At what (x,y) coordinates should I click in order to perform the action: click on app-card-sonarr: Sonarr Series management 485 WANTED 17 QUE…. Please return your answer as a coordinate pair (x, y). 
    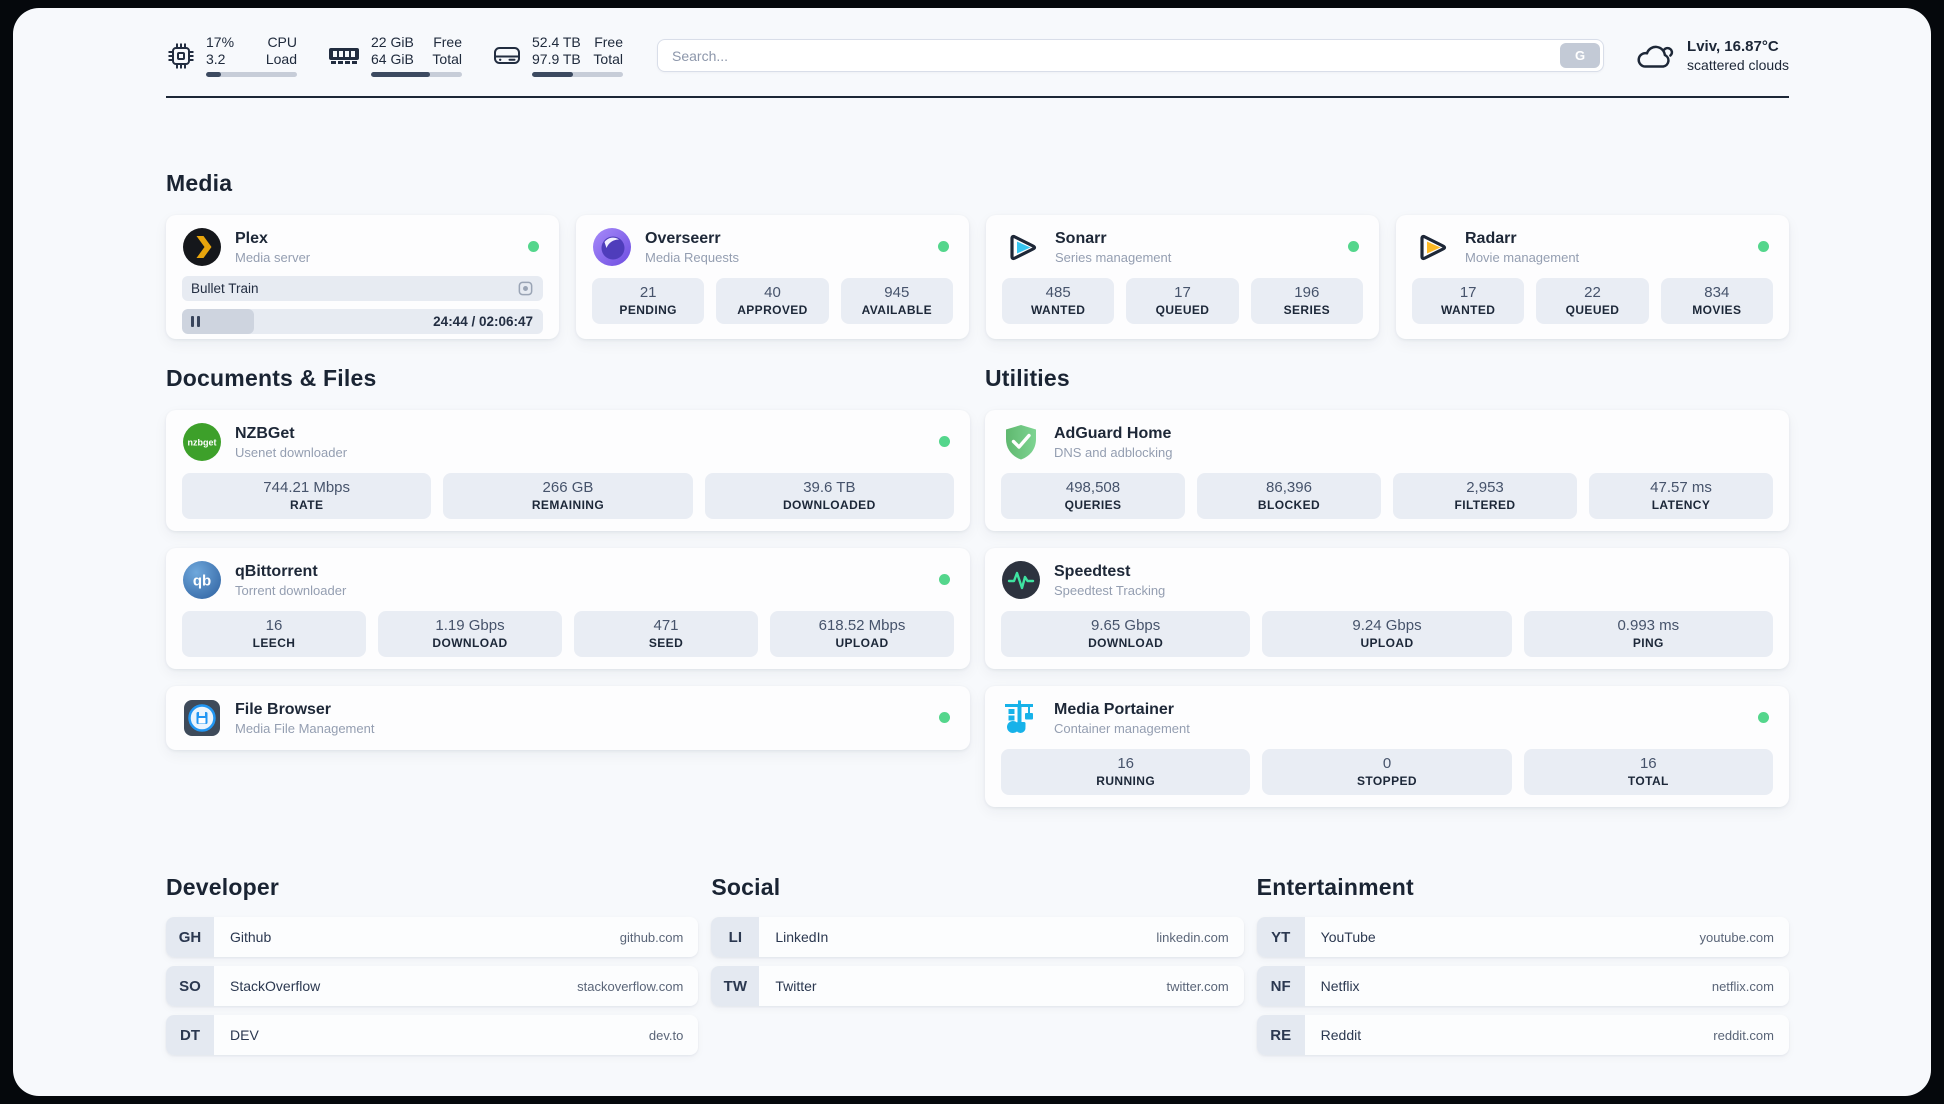
    Looking at the image, I should click on (1182, 277).